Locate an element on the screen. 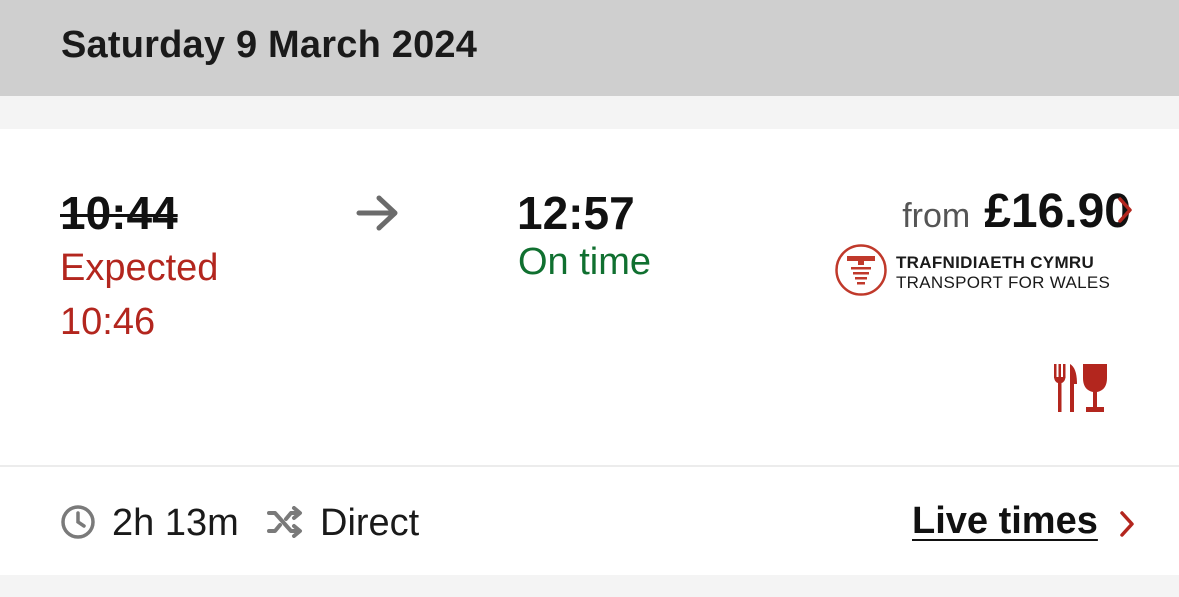  journey-duration: 2h 13m is located at coordinates (175, 523).